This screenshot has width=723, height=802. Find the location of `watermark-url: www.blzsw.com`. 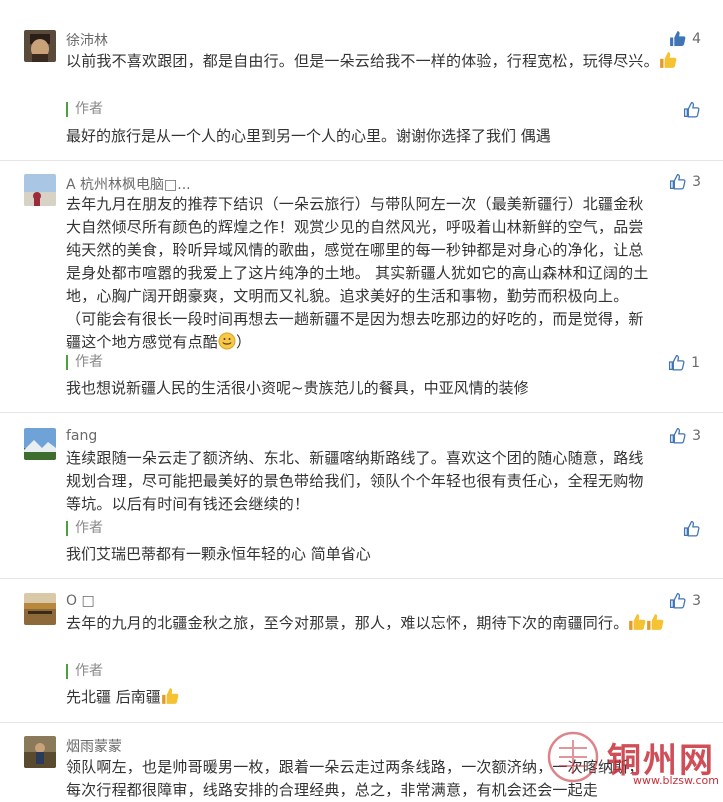

watermark-url: www.blzsw.com is located at coordinates (676, 780).